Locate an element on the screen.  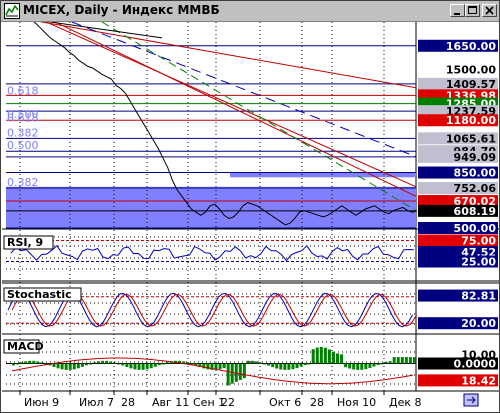
price-tag: 82.81 is located at coordinates (478, 296).